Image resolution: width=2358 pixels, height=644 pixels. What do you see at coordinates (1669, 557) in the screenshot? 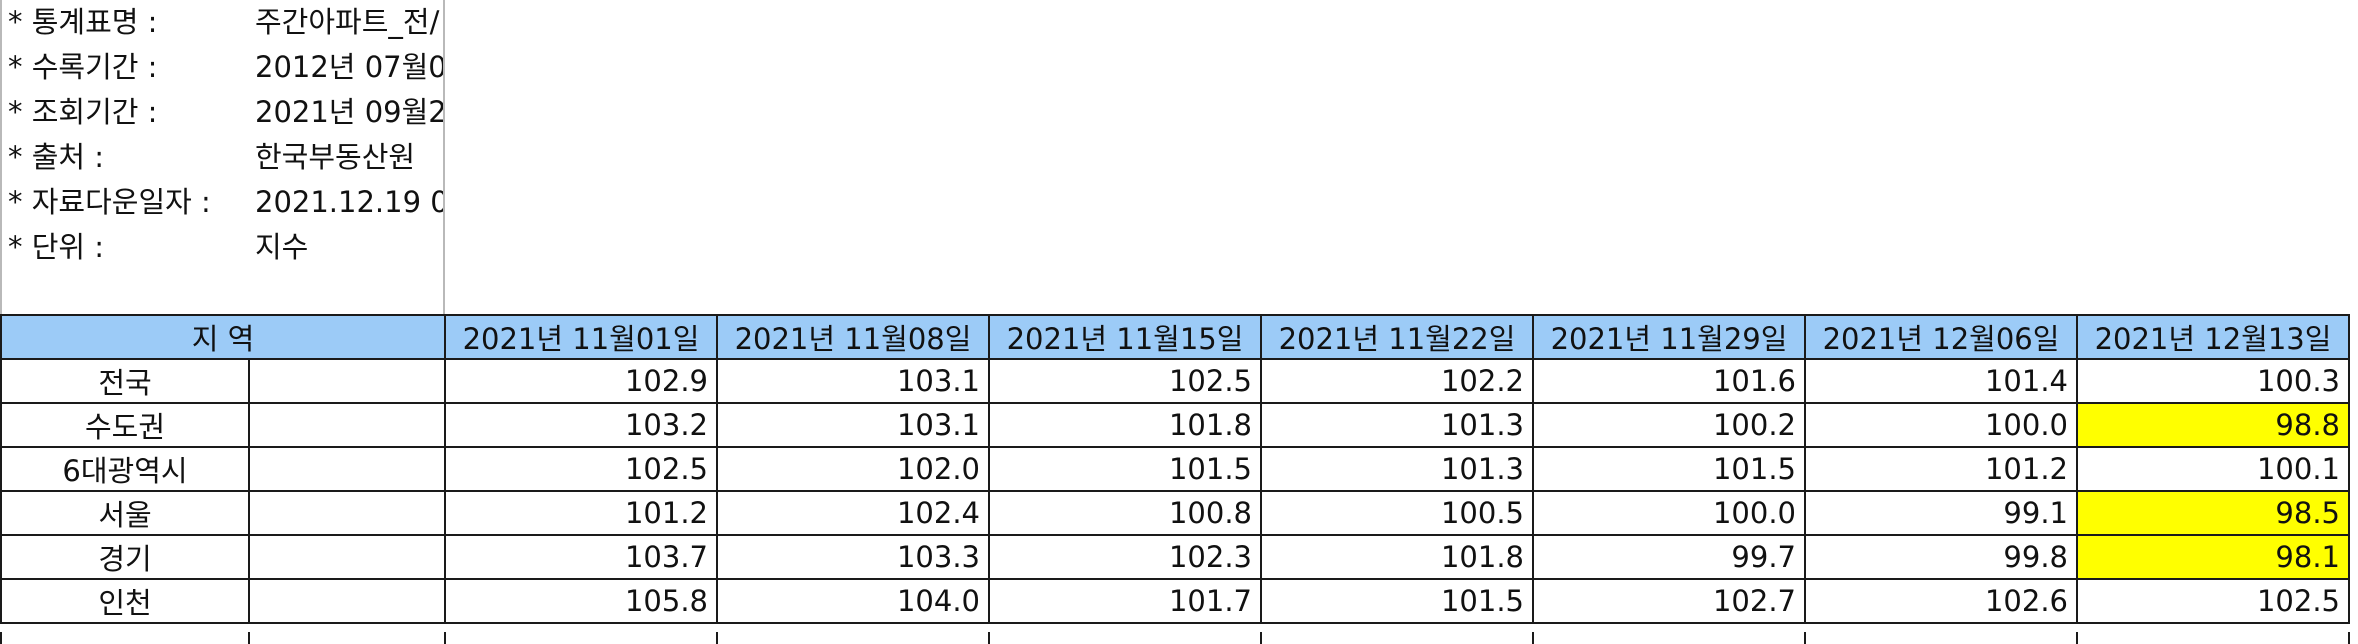
I see `value-cell: 99.7` at bounding box center [1669, 557].